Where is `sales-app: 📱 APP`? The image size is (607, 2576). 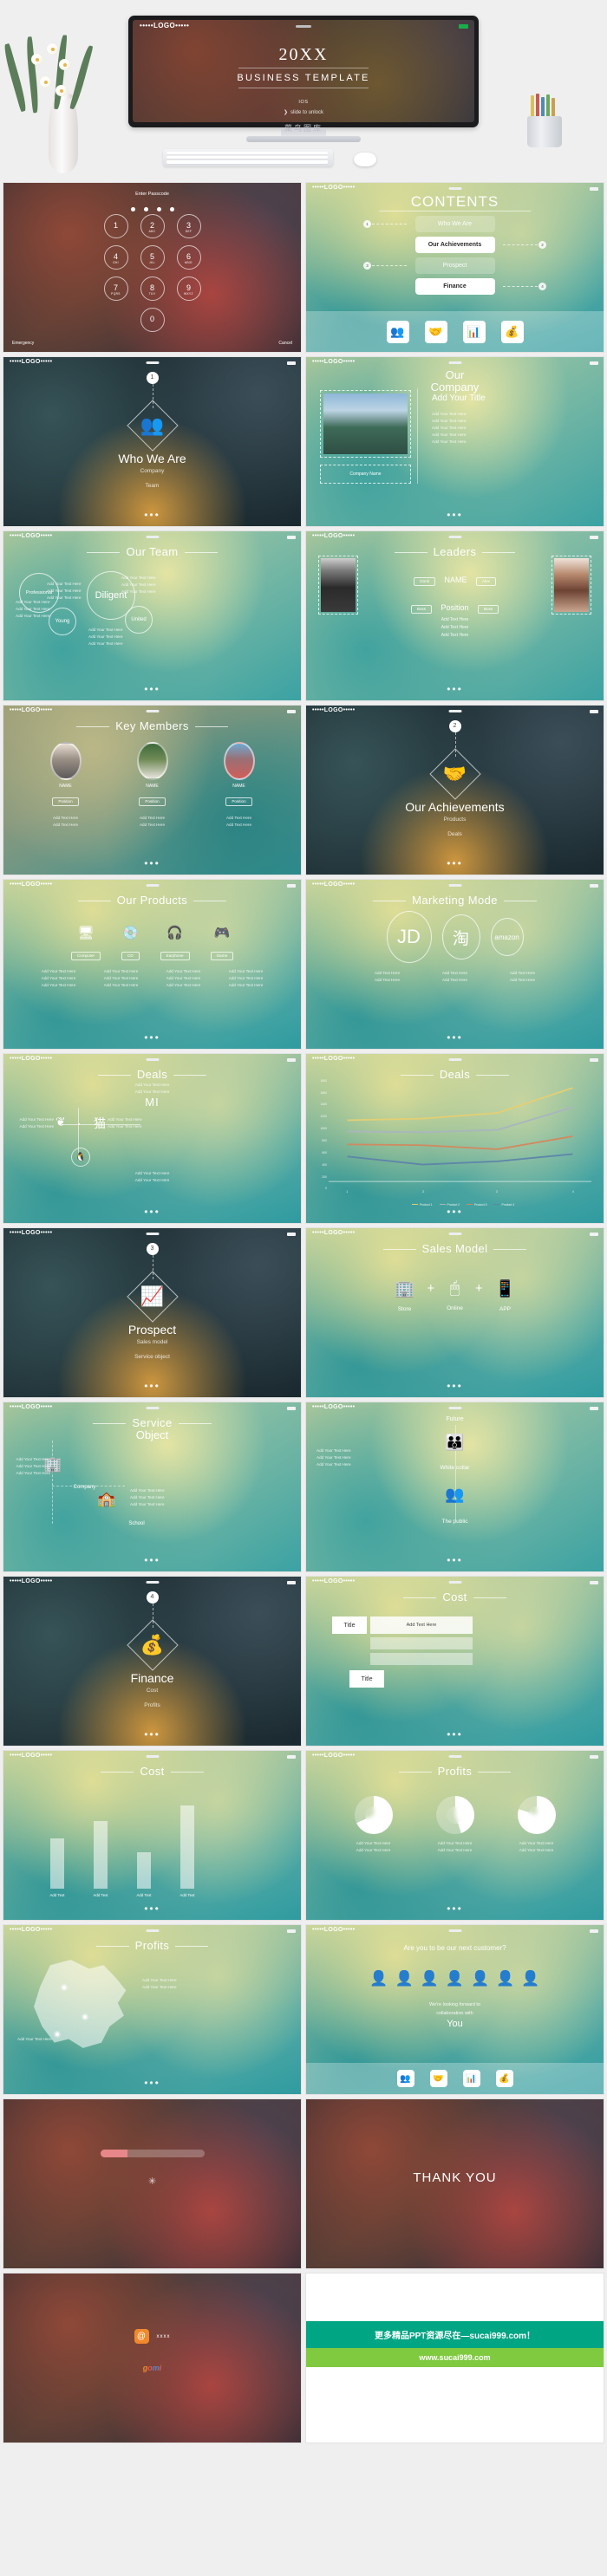
sales-app: 📱 APP is located at coordinates (505, 1295).